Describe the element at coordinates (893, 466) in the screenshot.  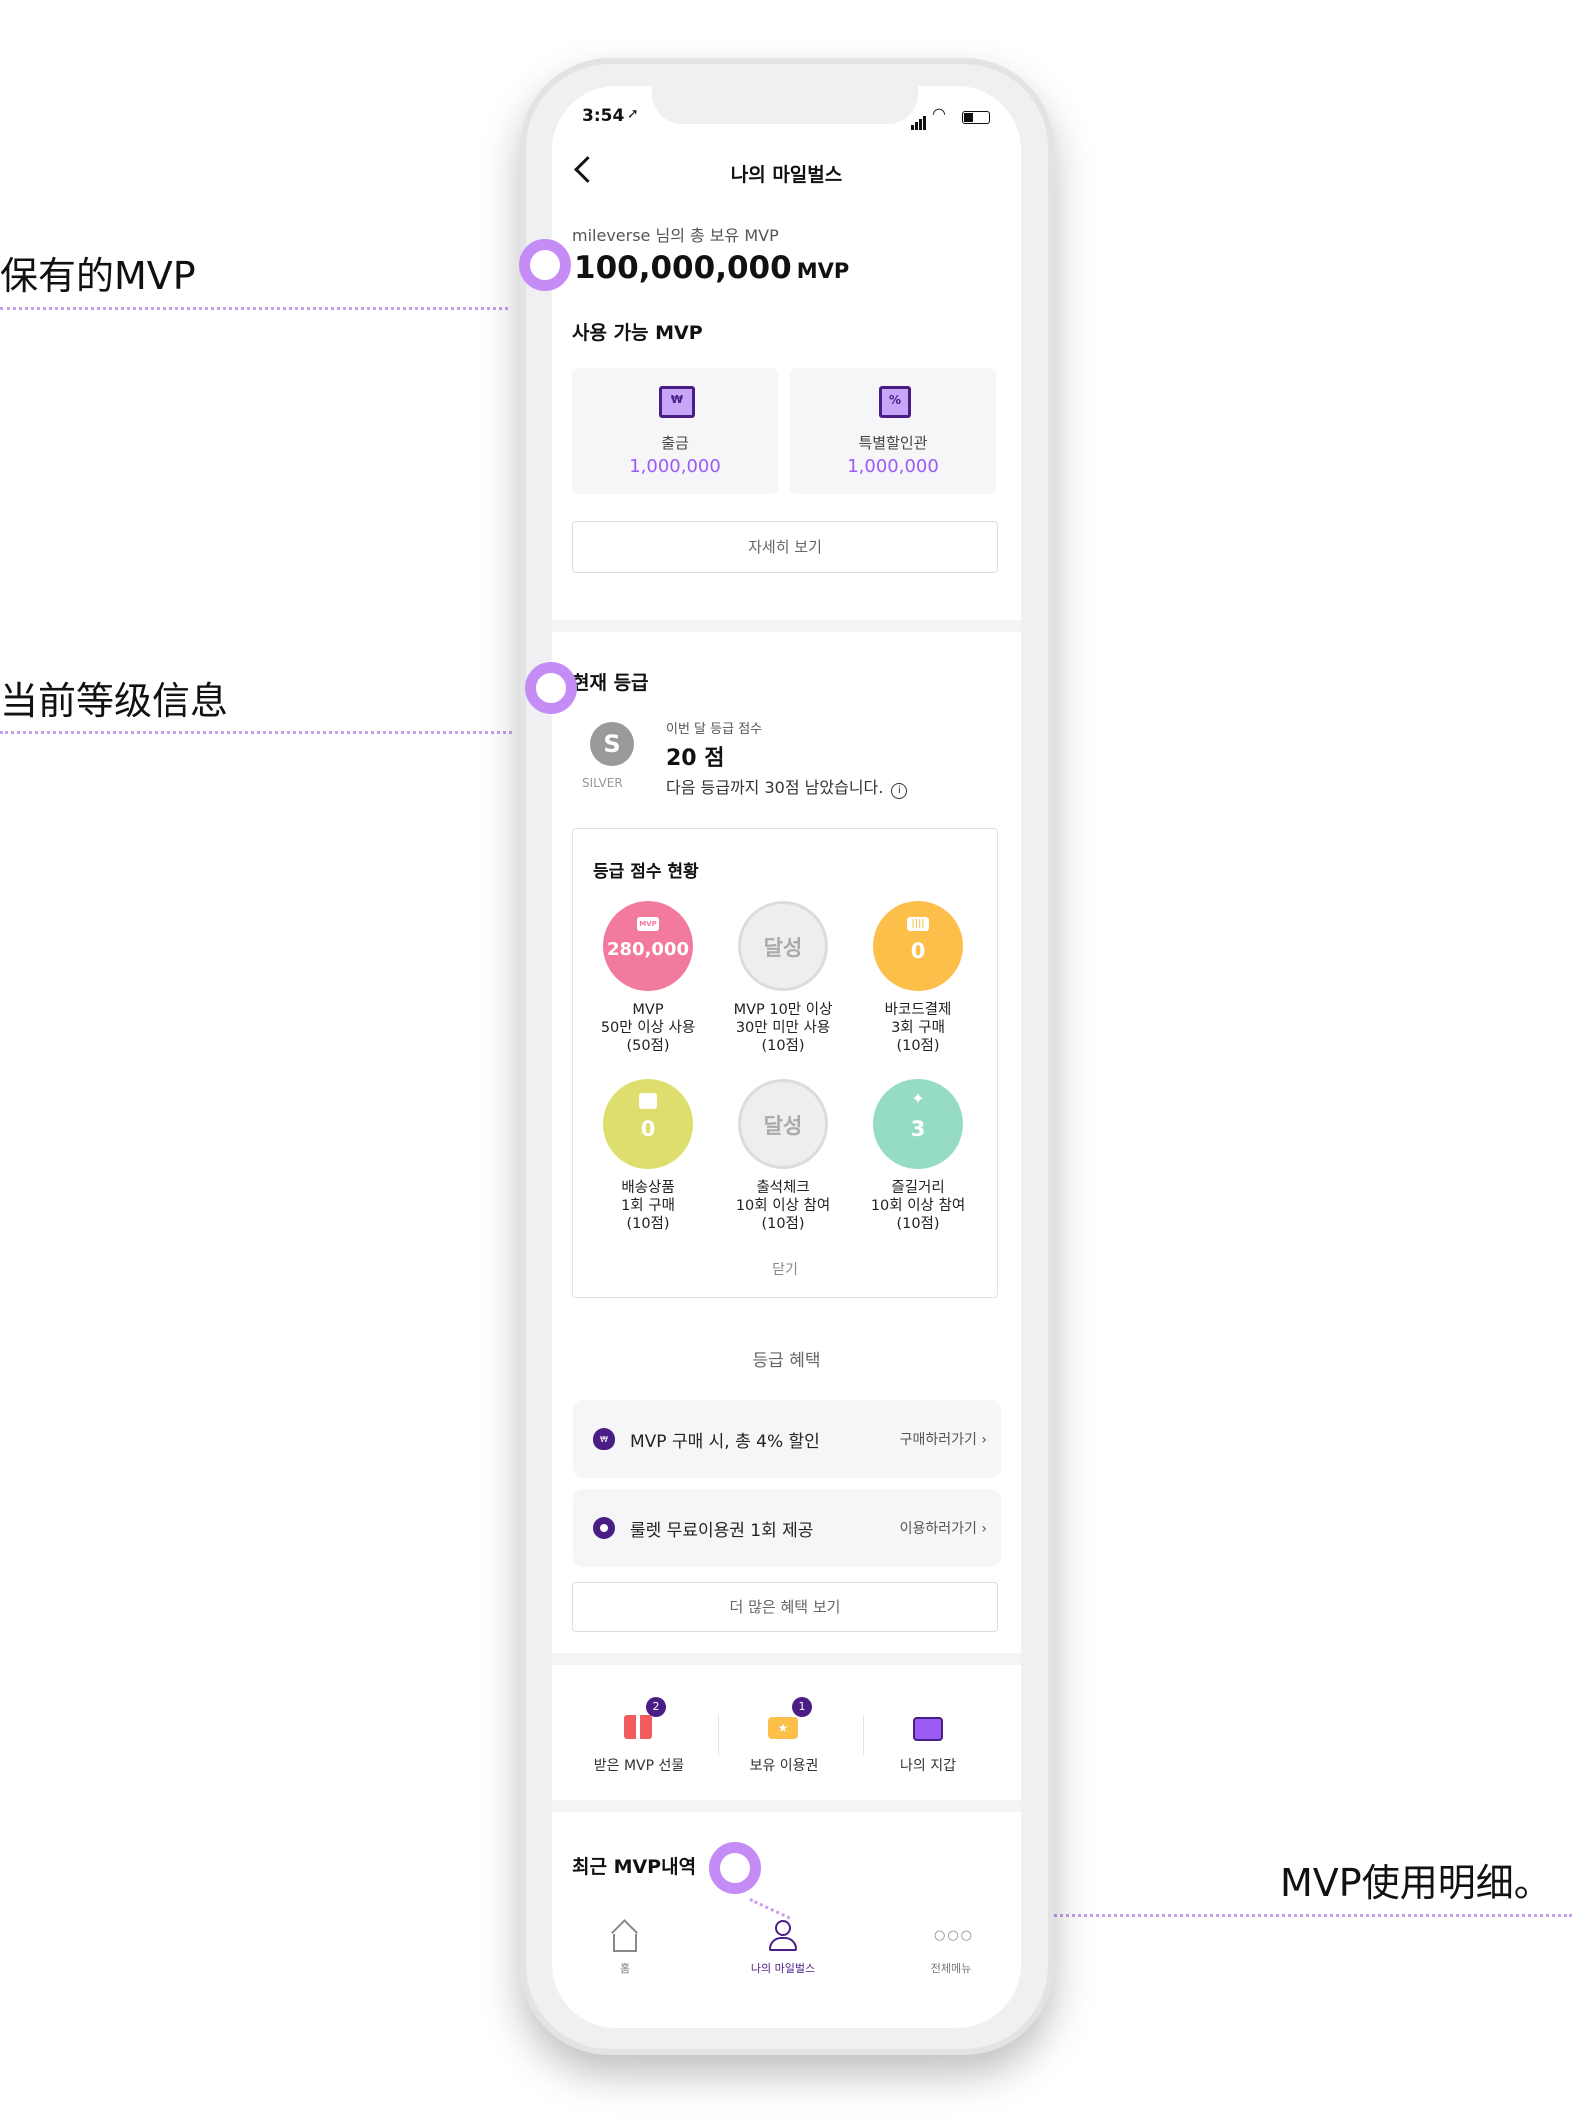
I see `special-discount-value: 1,000,000` at that location.